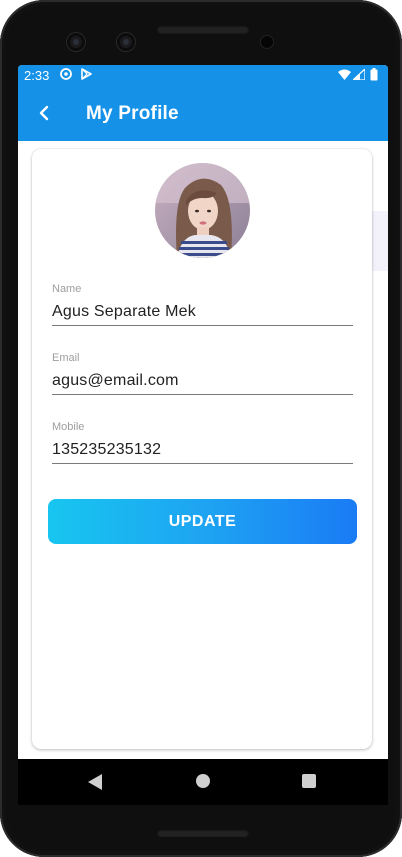 This screenshot has width=402, height=857. Describe the element at coordinates (309, 781) in the screenshot. I see `recents-square-icon` at that location.